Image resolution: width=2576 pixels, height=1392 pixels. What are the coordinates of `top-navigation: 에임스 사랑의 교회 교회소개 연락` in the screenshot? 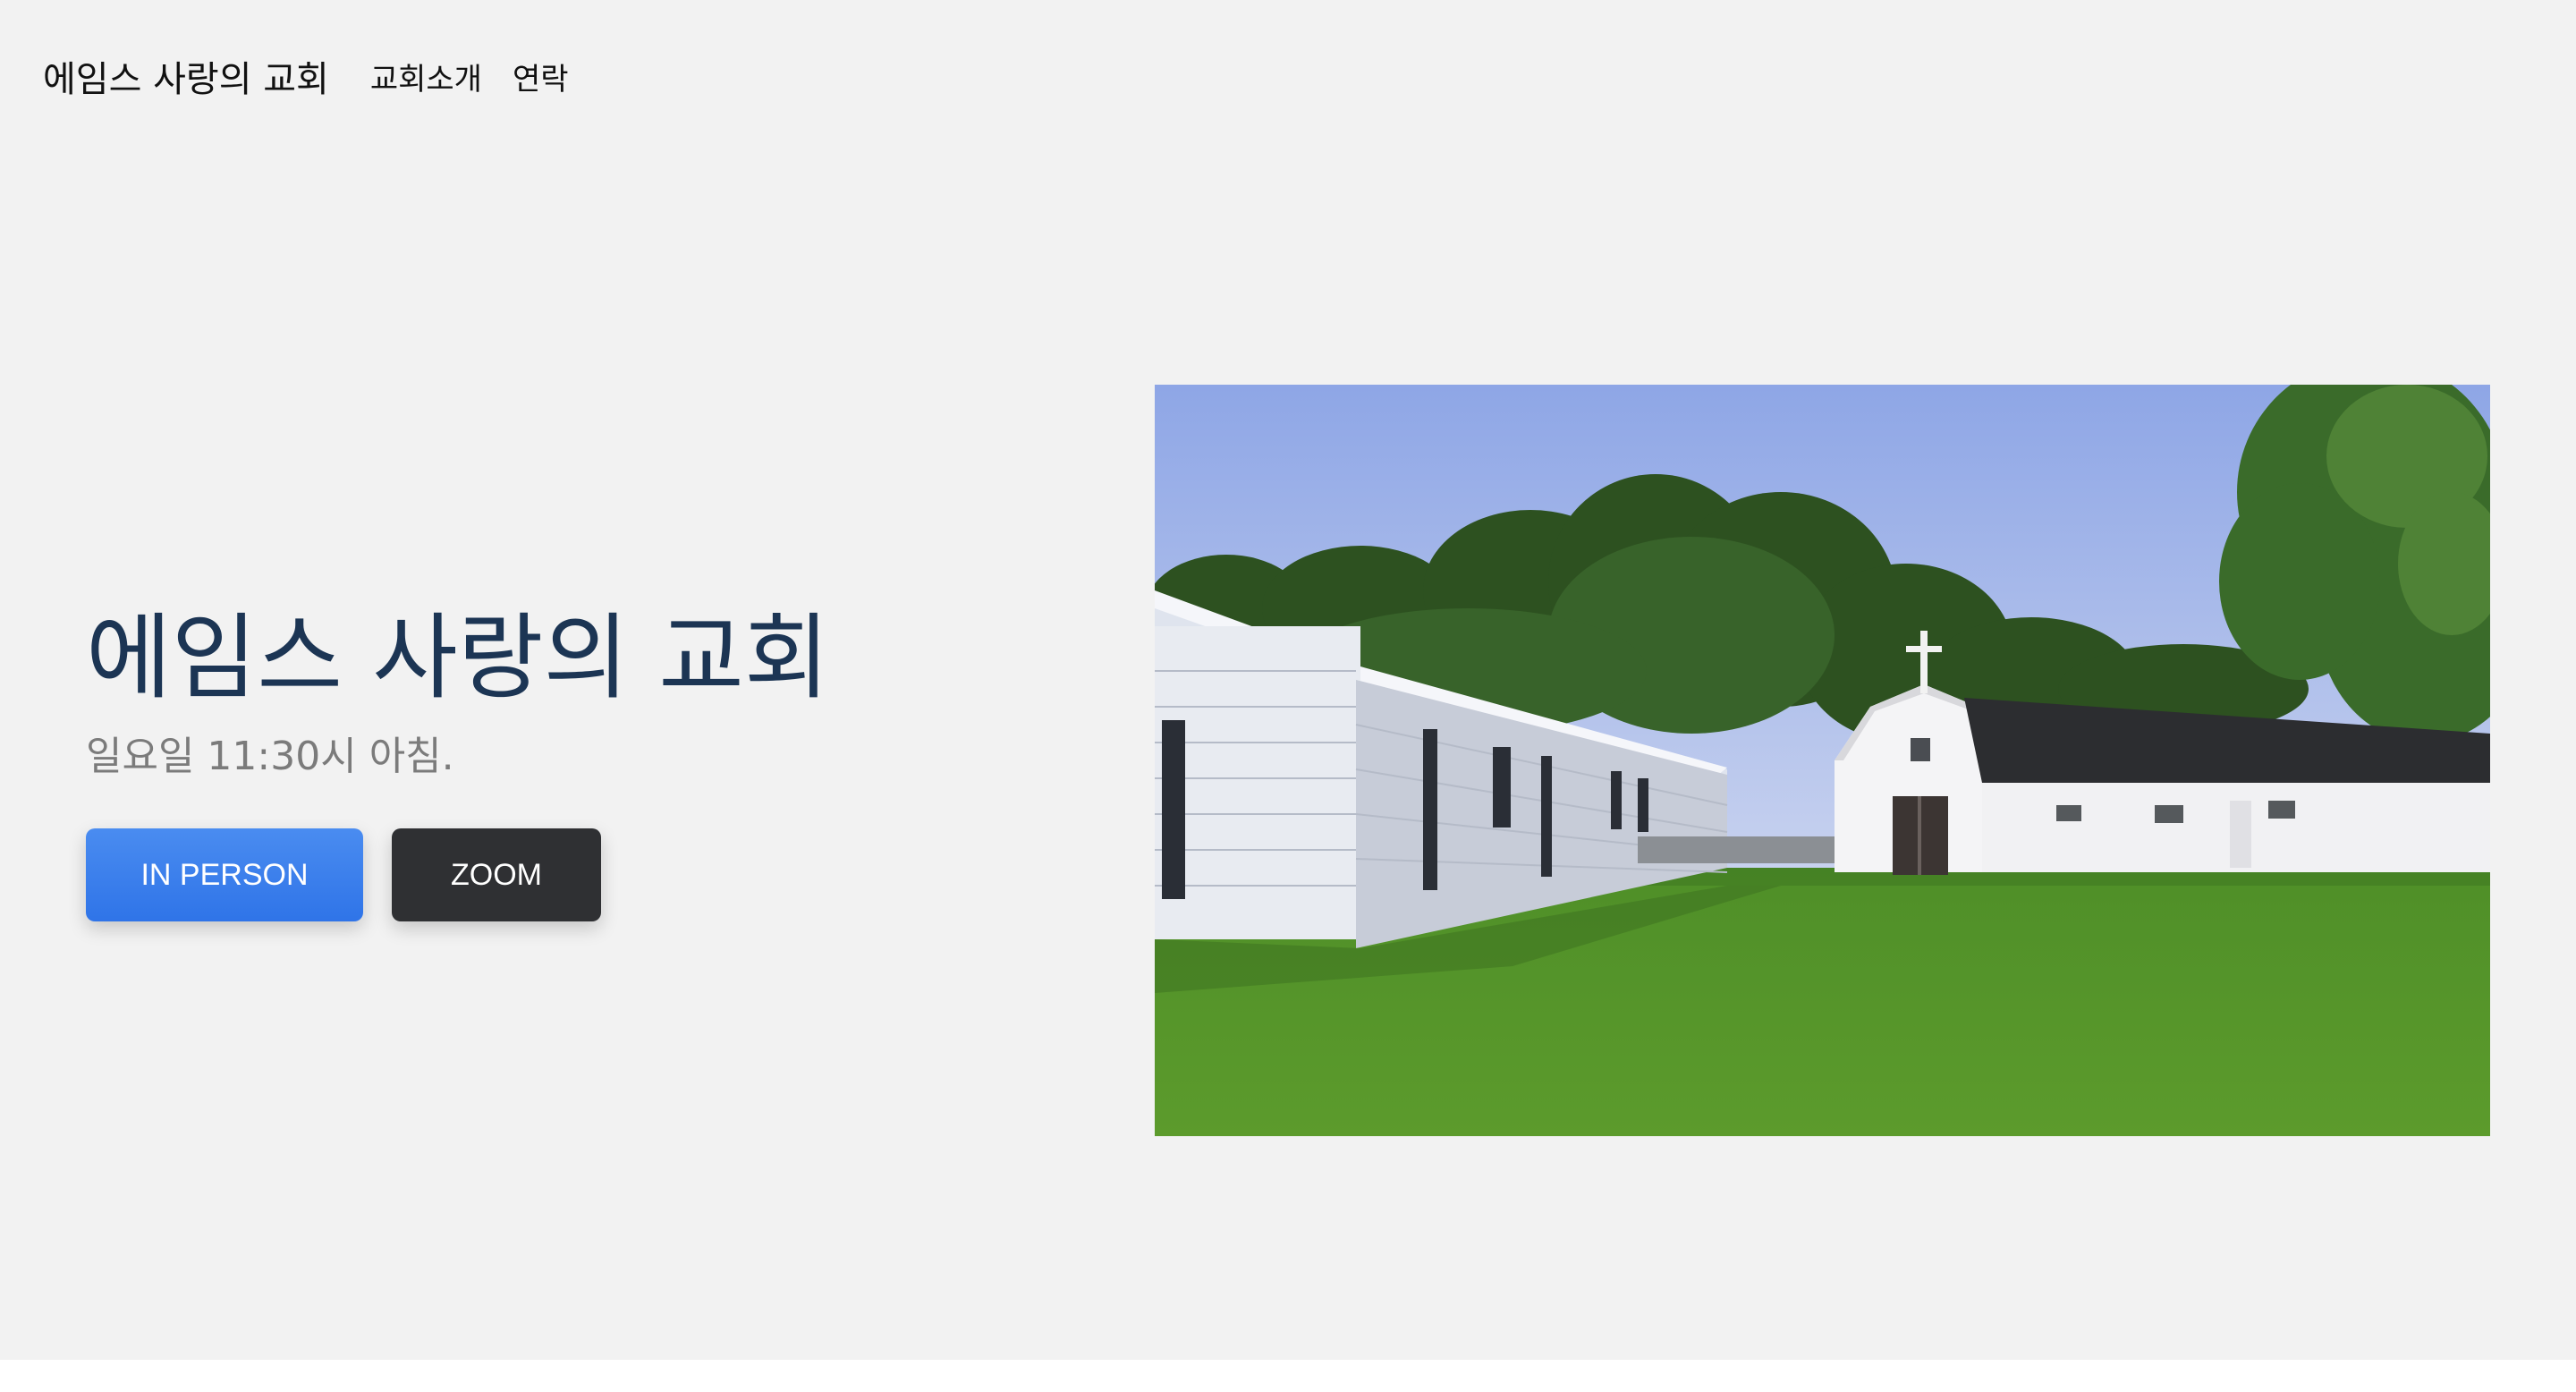 It's located at (321, 76).